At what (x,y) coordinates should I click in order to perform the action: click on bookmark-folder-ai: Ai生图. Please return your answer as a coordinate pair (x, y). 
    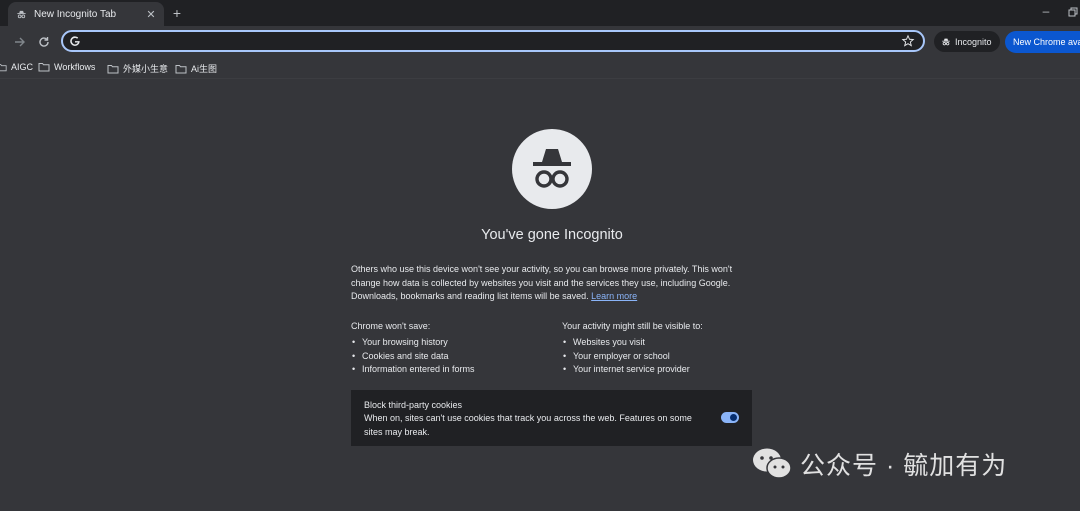
    Looking at the image, I should click on (196, 68).